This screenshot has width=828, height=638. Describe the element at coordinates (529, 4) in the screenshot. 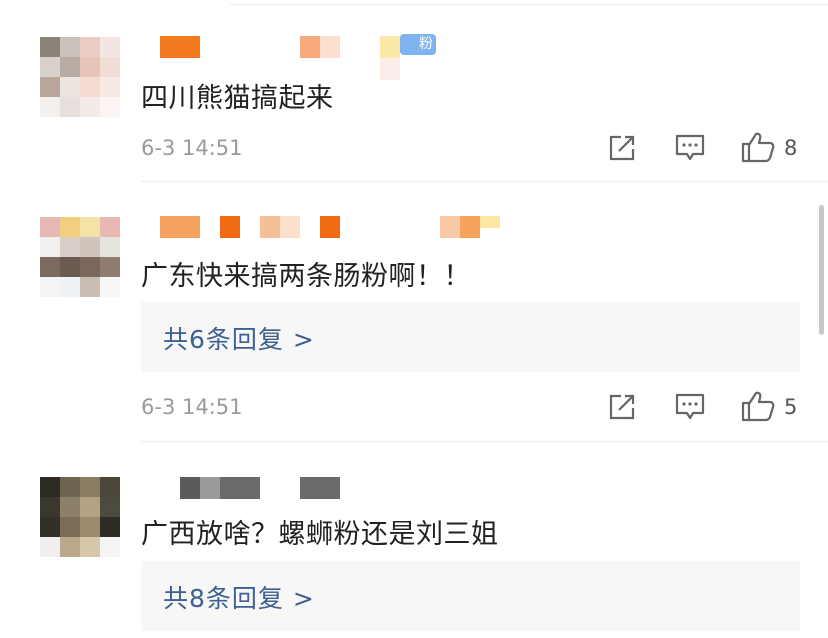

I see `top-divider` at that location.